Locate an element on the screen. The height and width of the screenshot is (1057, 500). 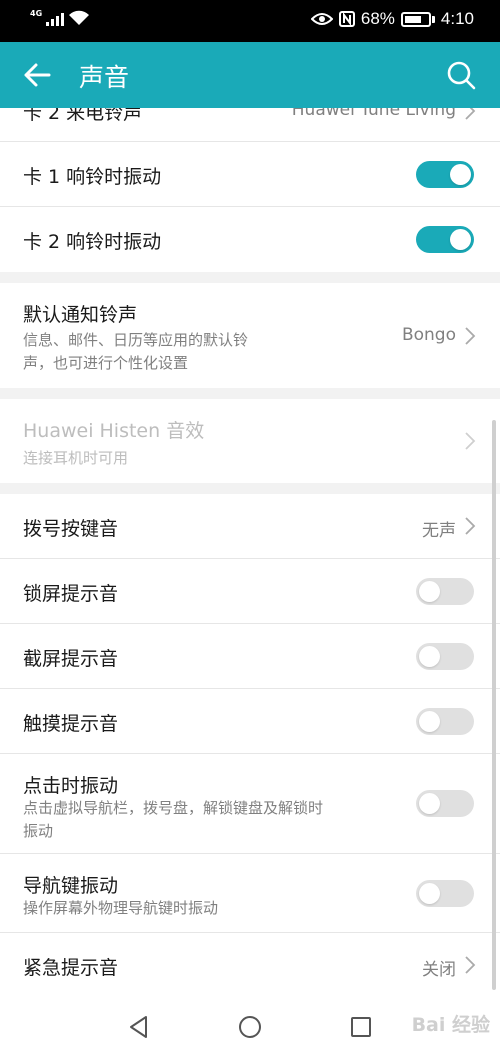
setting-row-touch-sound: 触摸提示音 is located at coordinates (250, 721).